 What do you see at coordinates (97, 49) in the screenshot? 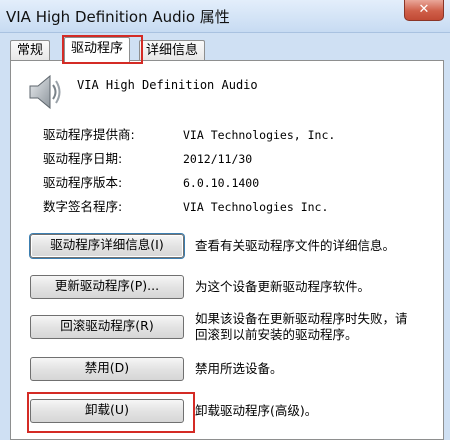
I see `tab-driver: 驱动程序` at bounding box center [97, 49].